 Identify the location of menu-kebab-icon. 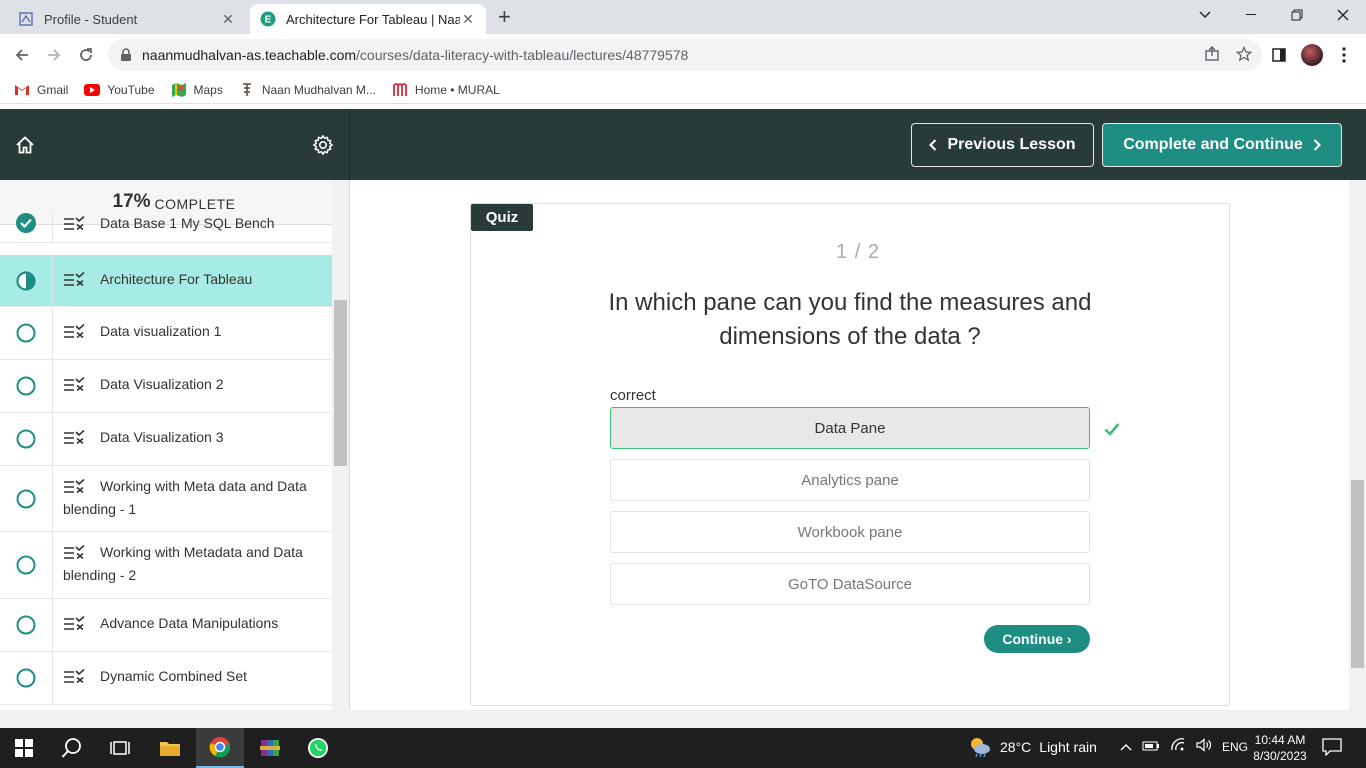
(1344, 55).